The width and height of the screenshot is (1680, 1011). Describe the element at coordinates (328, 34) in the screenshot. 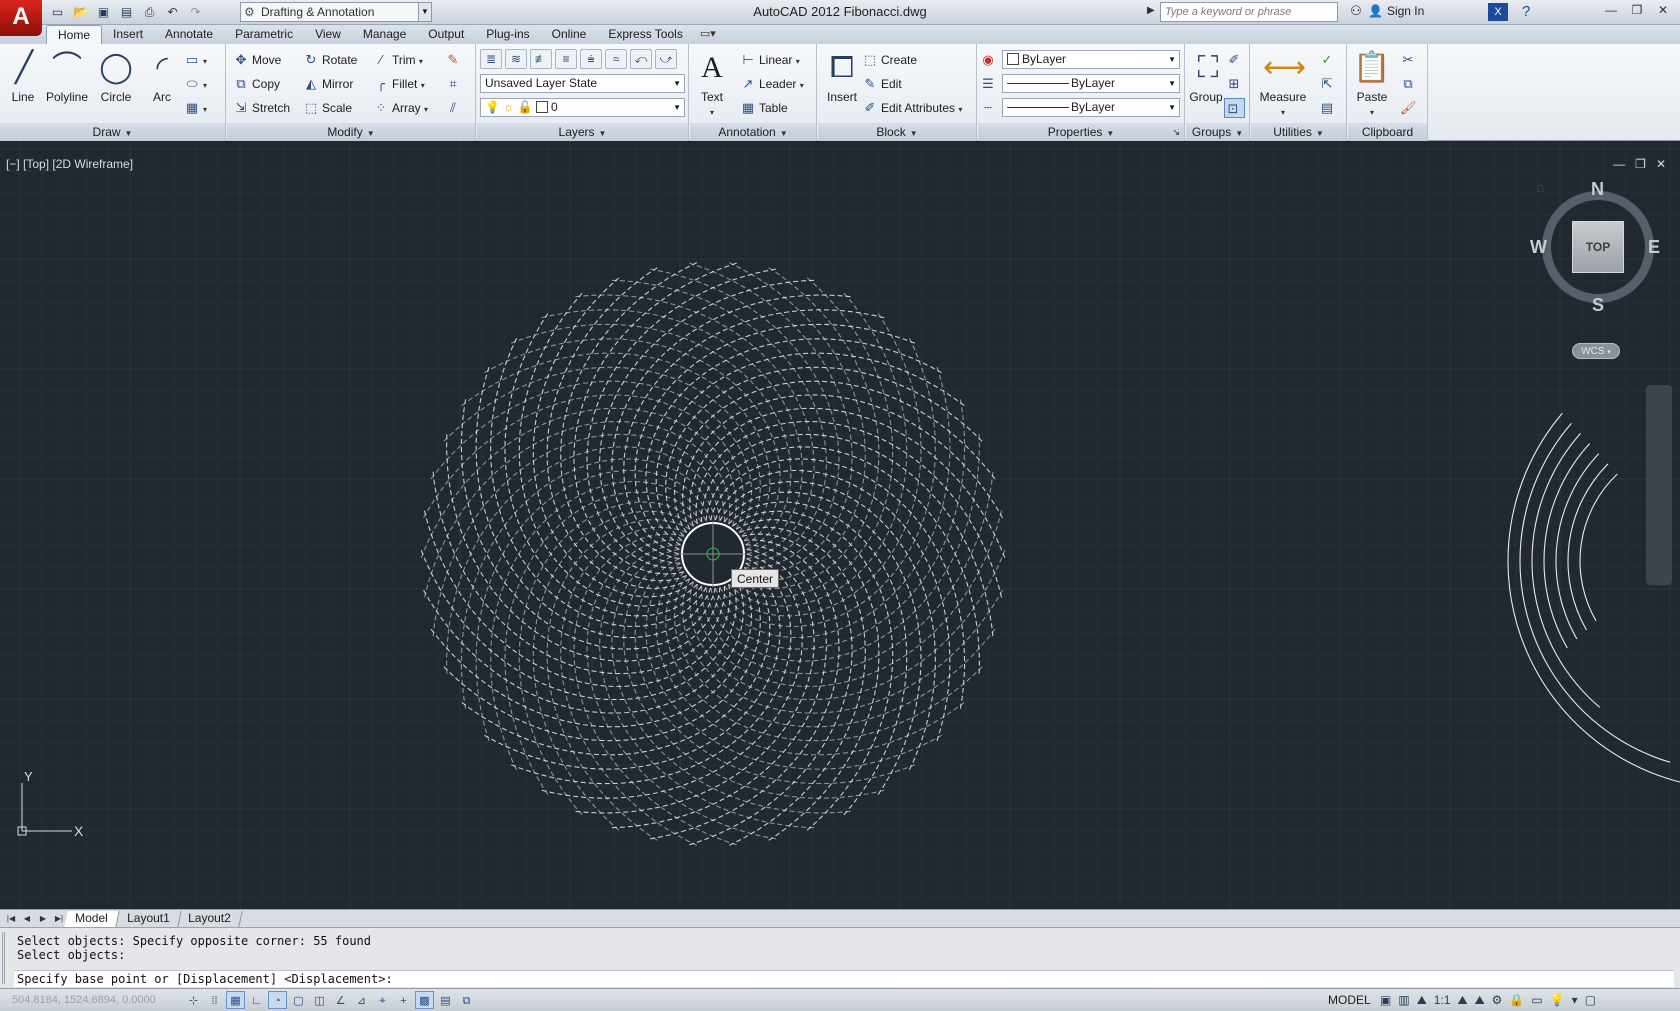

I see `tab-view: View` at that location.